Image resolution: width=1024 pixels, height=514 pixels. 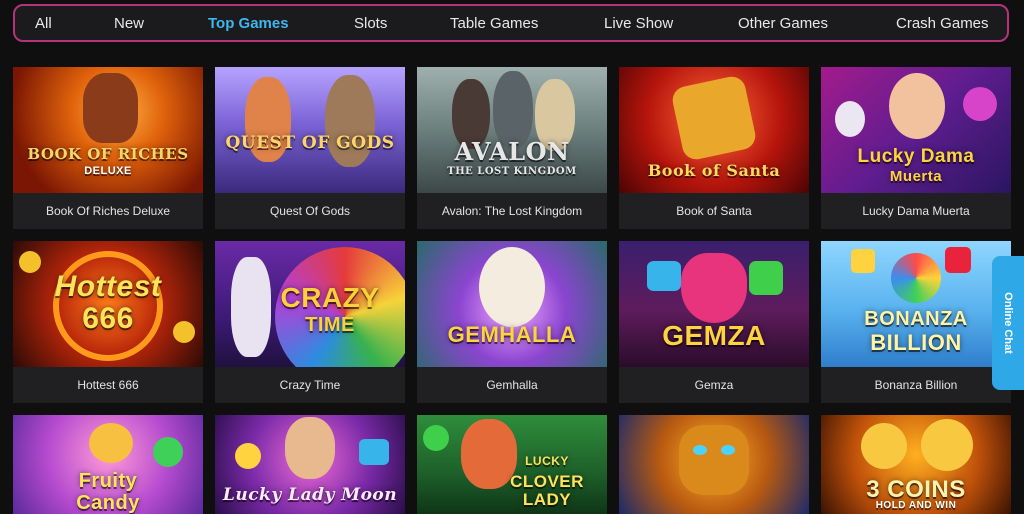 What do you see at coordinates (547, 490) in the screenshot?
I see `game-logo-sub: CLOVER LADY` at bounding box center [547, 490].